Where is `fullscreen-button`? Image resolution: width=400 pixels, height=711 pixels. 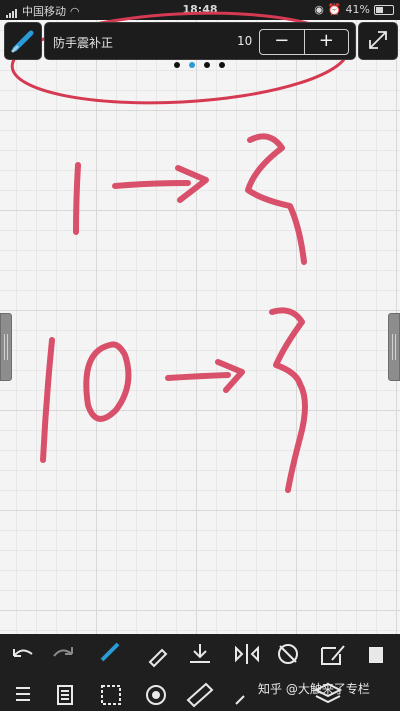
fullscreen-button is located at coordinates (378, 41).